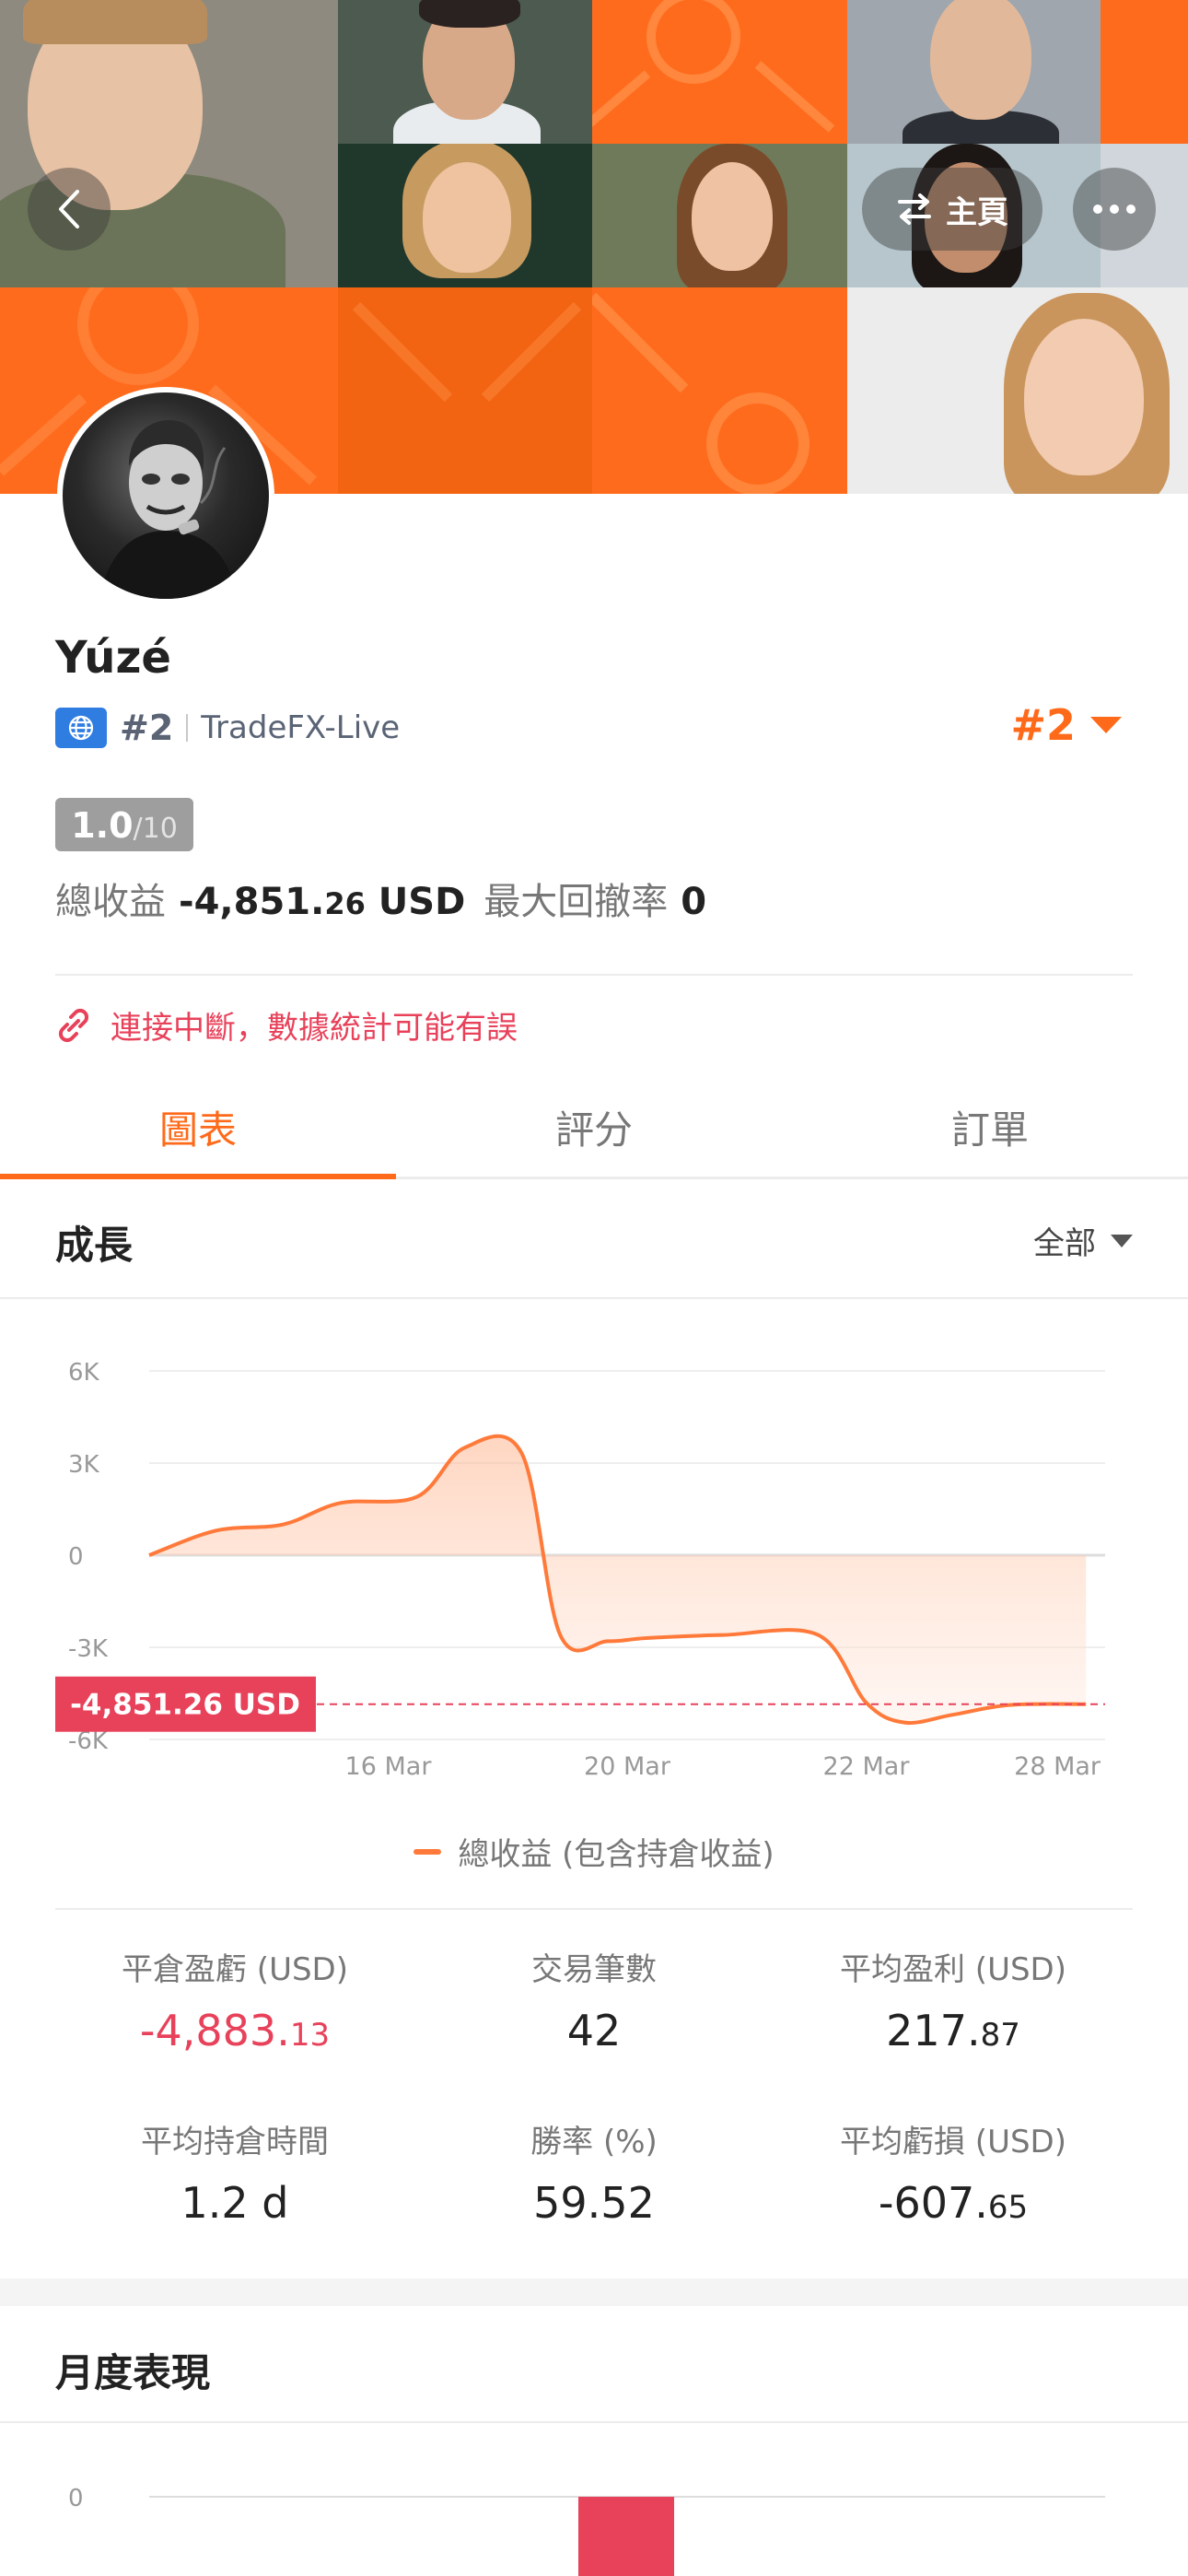 This screenshot has height=2576, width=1188. What do you see at coordinates (594, 1970) in the screenshot?
I see `metric-label: 交易筆數` at bounding box center [594, 1970].